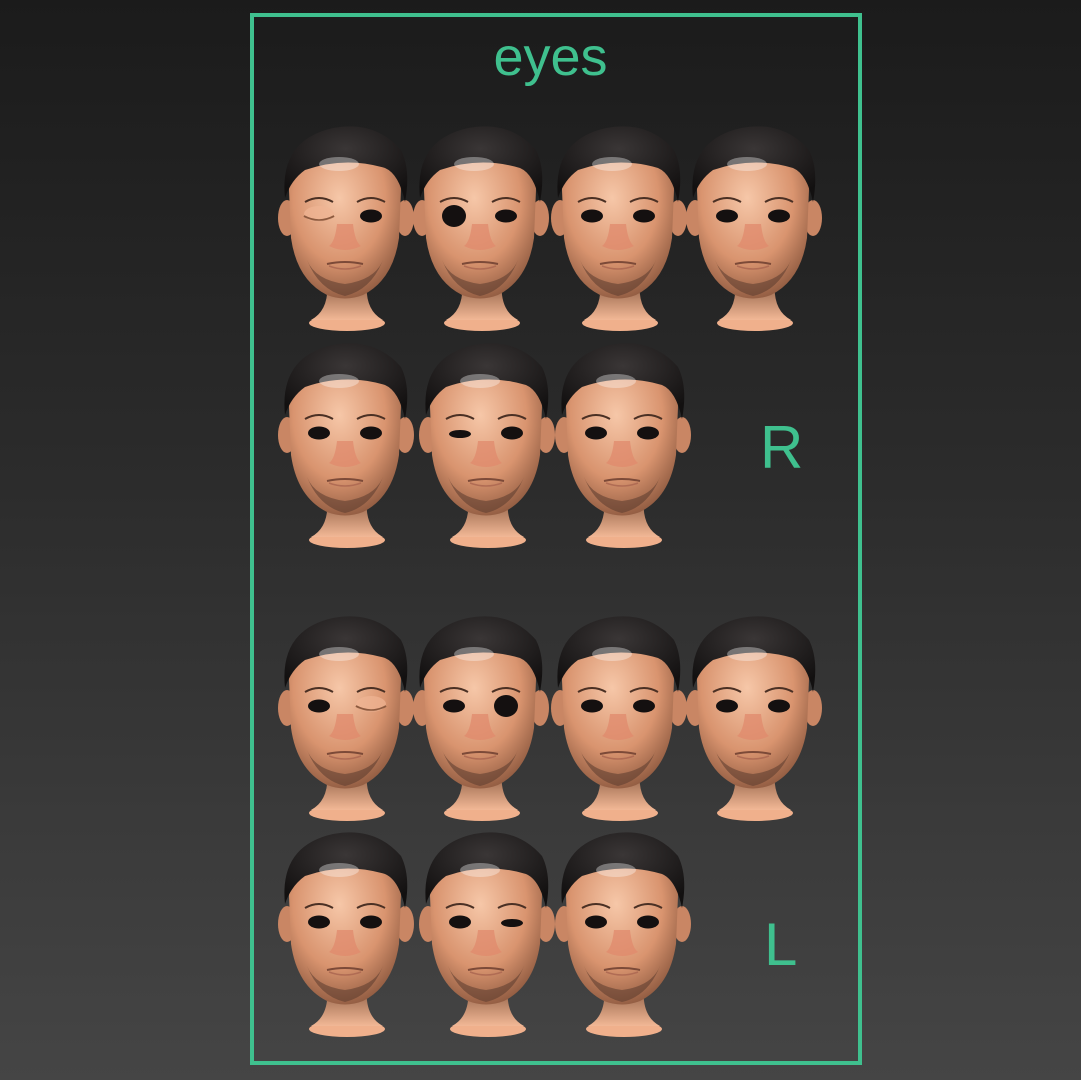 The height and width of the screenshot is (1080, 1081). Describe the element at coordinates (781, 944) in the screenshot. I see `group-label-l: L` at that location.